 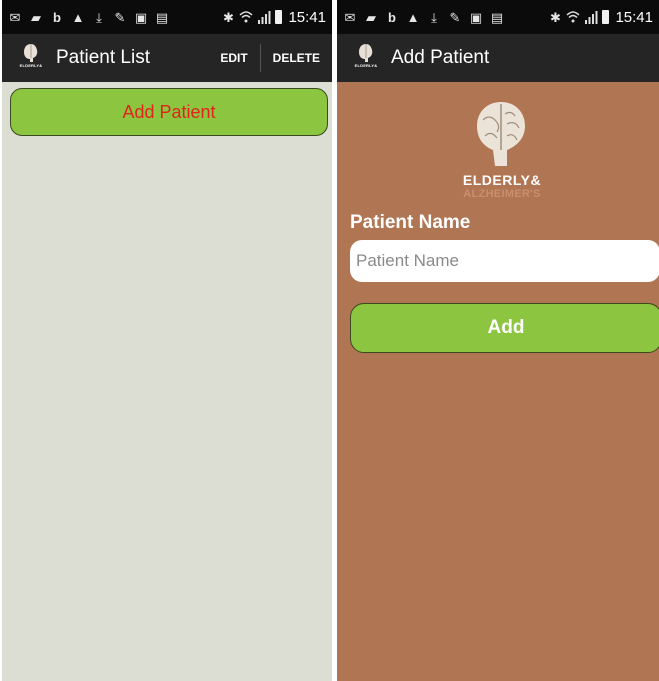 I want to click on brand-name-line2: ALZHEIMER'S, so click(x=502, y=194).